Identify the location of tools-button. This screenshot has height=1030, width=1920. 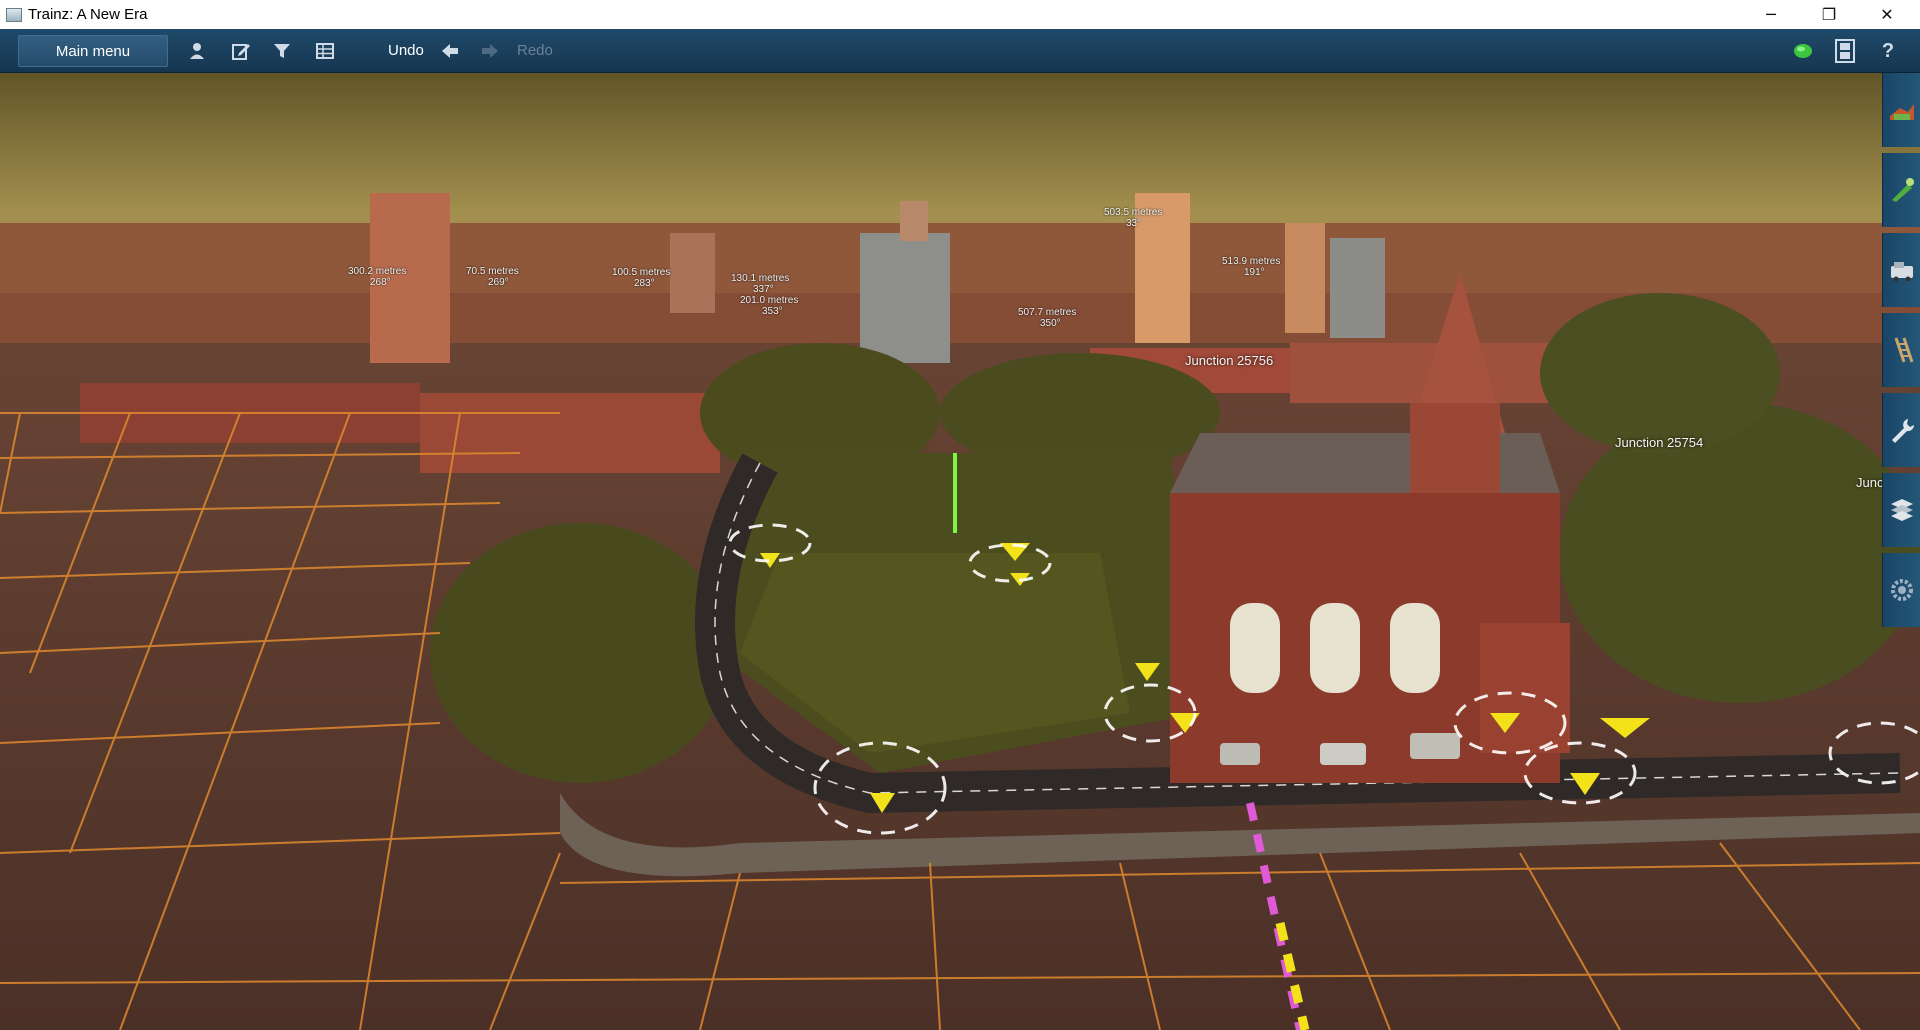
(1901, 430).